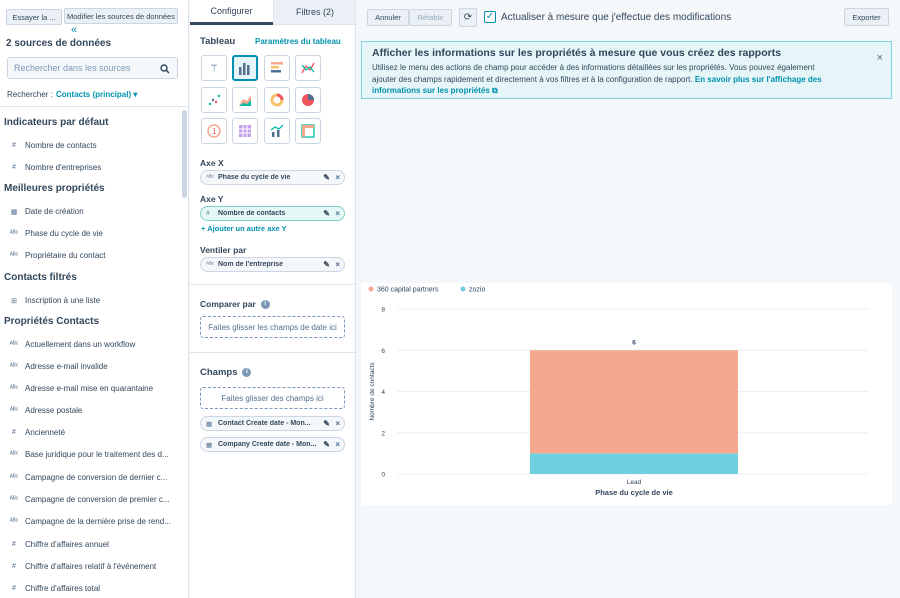 The image size is (900, 598). I want to click on collapse-icon: «, so click(74, 30).